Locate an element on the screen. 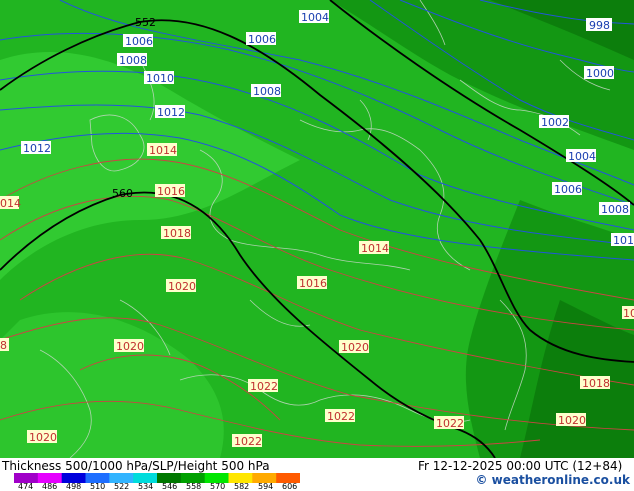 The image size is (634, 491). copyright-icon: © is located at coordinates (481, 480).